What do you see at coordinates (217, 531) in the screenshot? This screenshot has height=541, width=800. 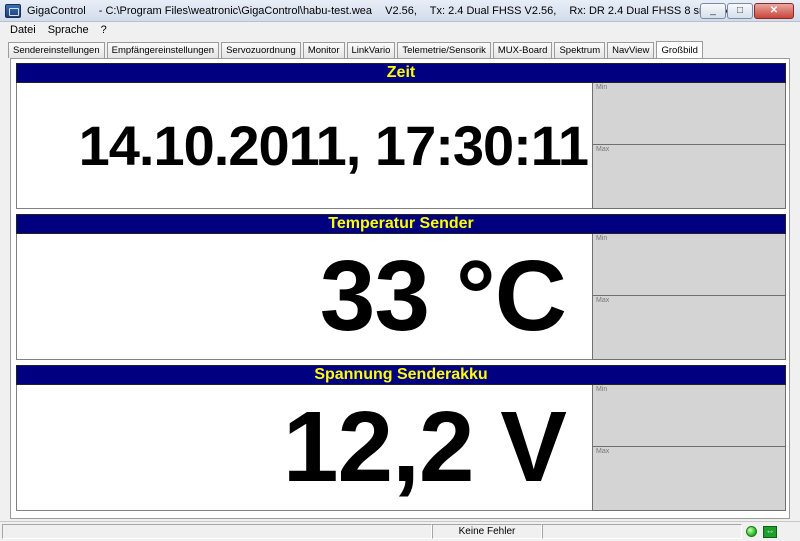 I see `status-field-left` at bounding box center [217, 531].